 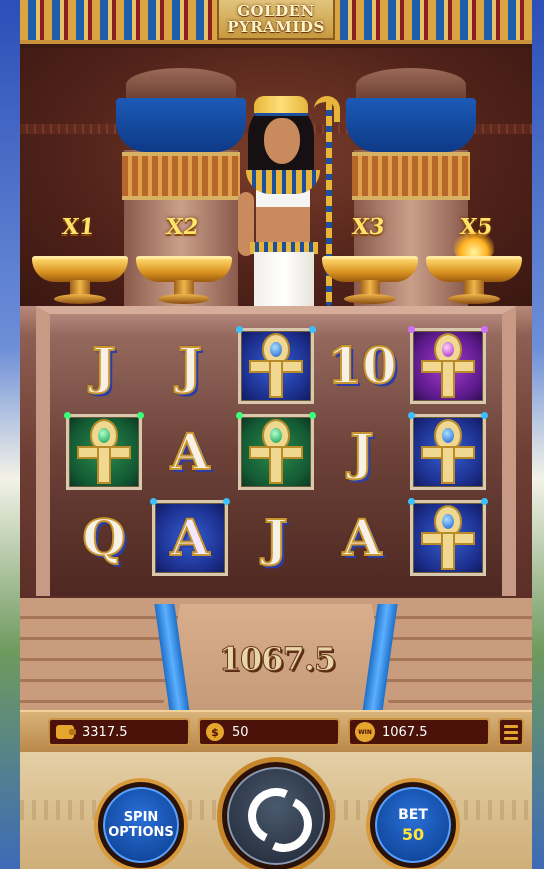 What do you see at coordinates (78, 227) in the screenshot?
I see `multiplier-x1: X1` at bounding box center [78, 227].